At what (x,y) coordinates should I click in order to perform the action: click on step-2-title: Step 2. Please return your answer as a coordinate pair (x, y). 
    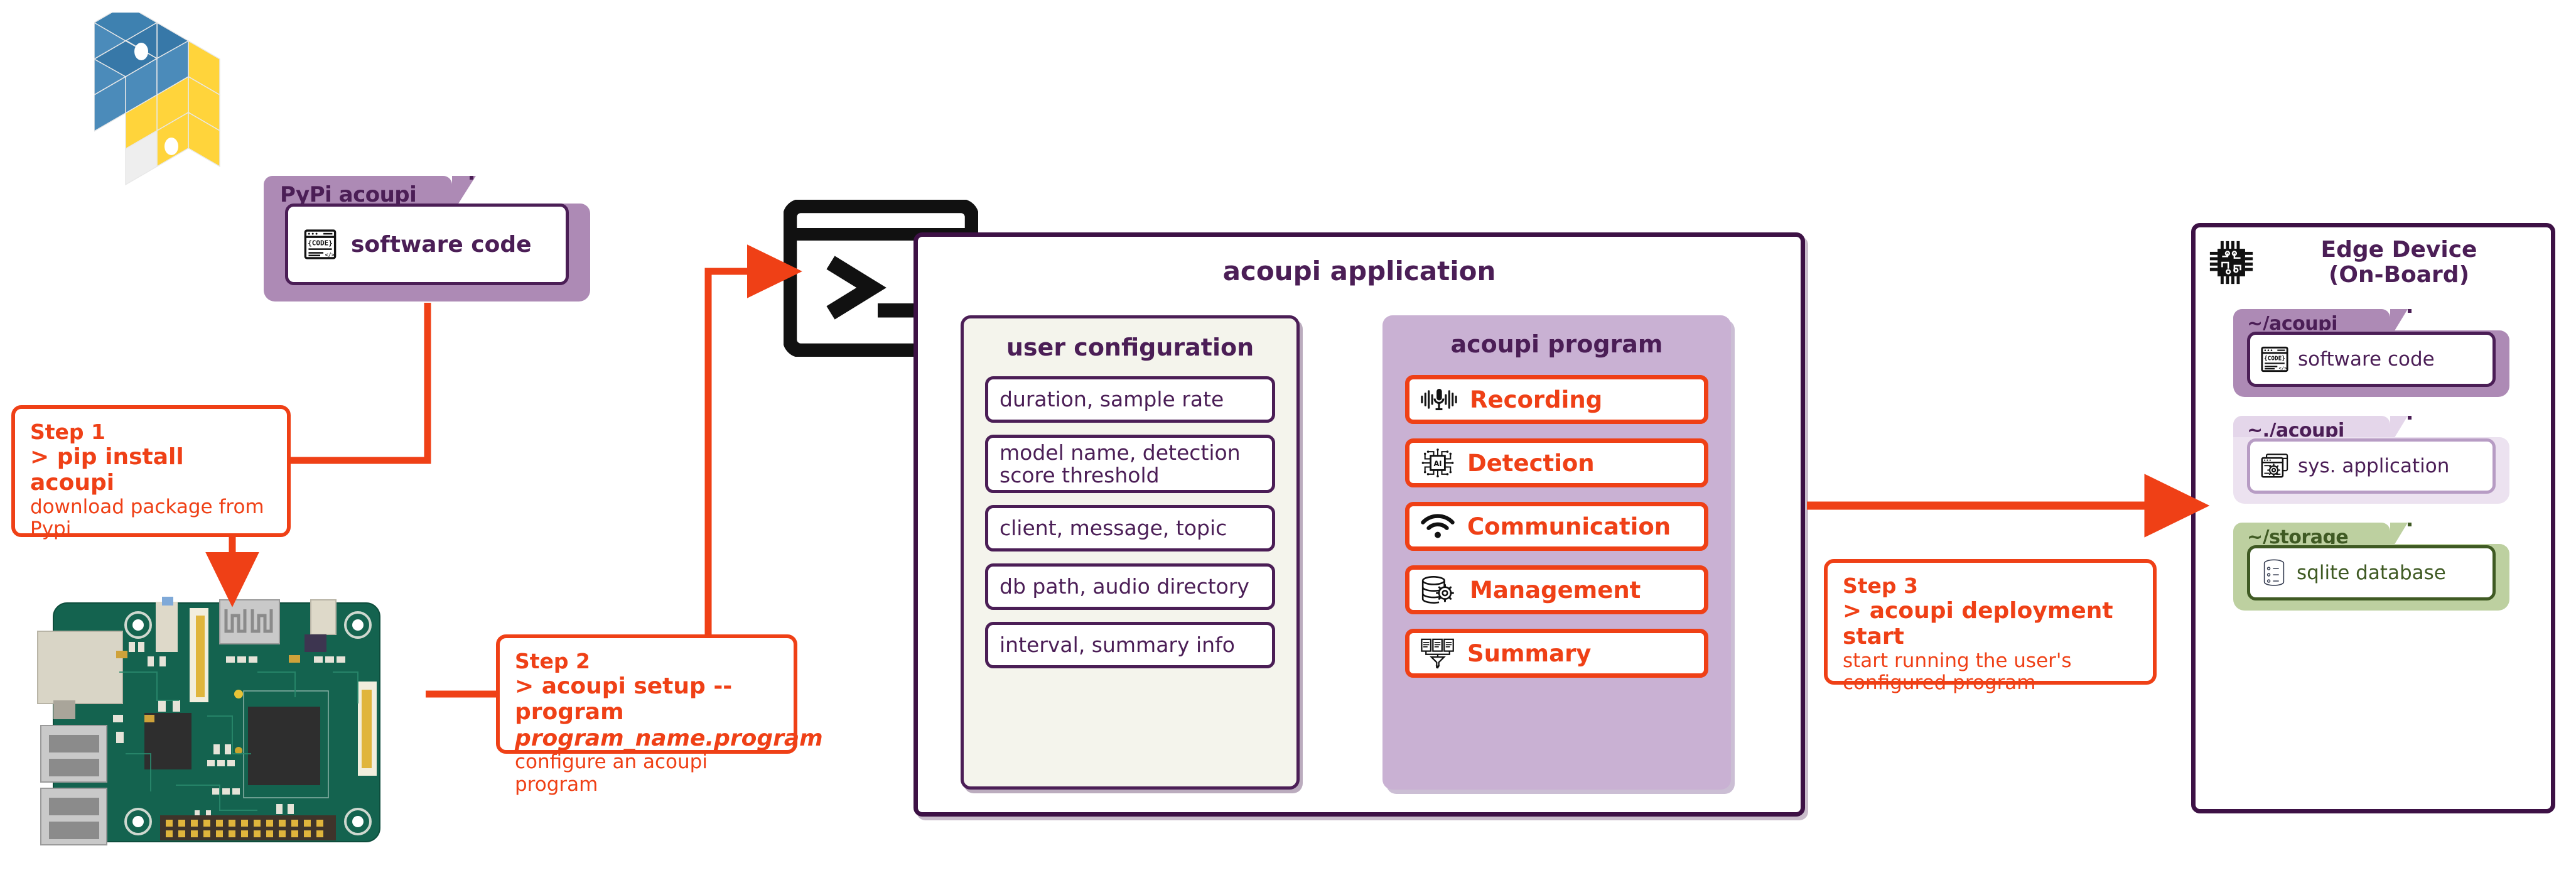
    Looking at the image, I should click on (552, 661).